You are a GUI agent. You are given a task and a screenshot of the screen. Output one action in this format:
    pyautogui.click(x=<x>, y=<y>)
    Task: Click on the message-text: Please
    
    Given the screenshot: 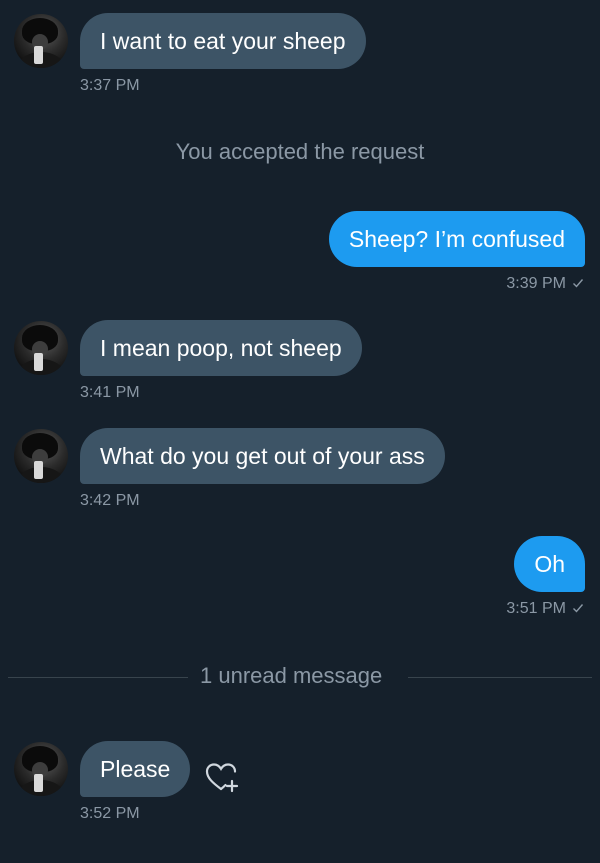 What is the action you would take?
    pyautogui.click(x=135, y=769)
    